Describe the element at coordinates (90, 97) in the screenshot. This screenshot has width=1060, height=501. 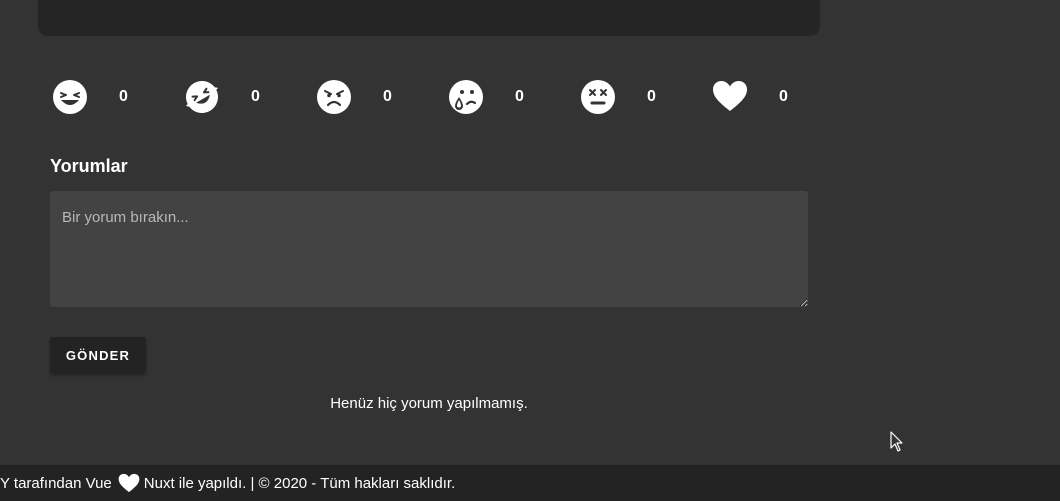
I see `reaction-laugh: 0` at that location.